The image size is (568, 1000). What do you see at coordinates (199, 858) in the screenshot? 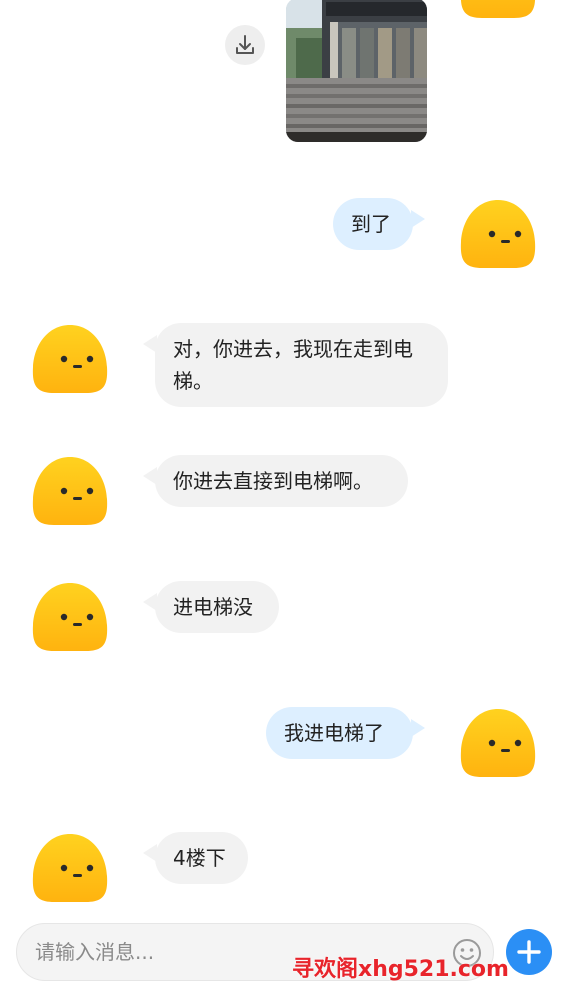
I see `message-text: 4楼下` at bounding box center [199, 858].